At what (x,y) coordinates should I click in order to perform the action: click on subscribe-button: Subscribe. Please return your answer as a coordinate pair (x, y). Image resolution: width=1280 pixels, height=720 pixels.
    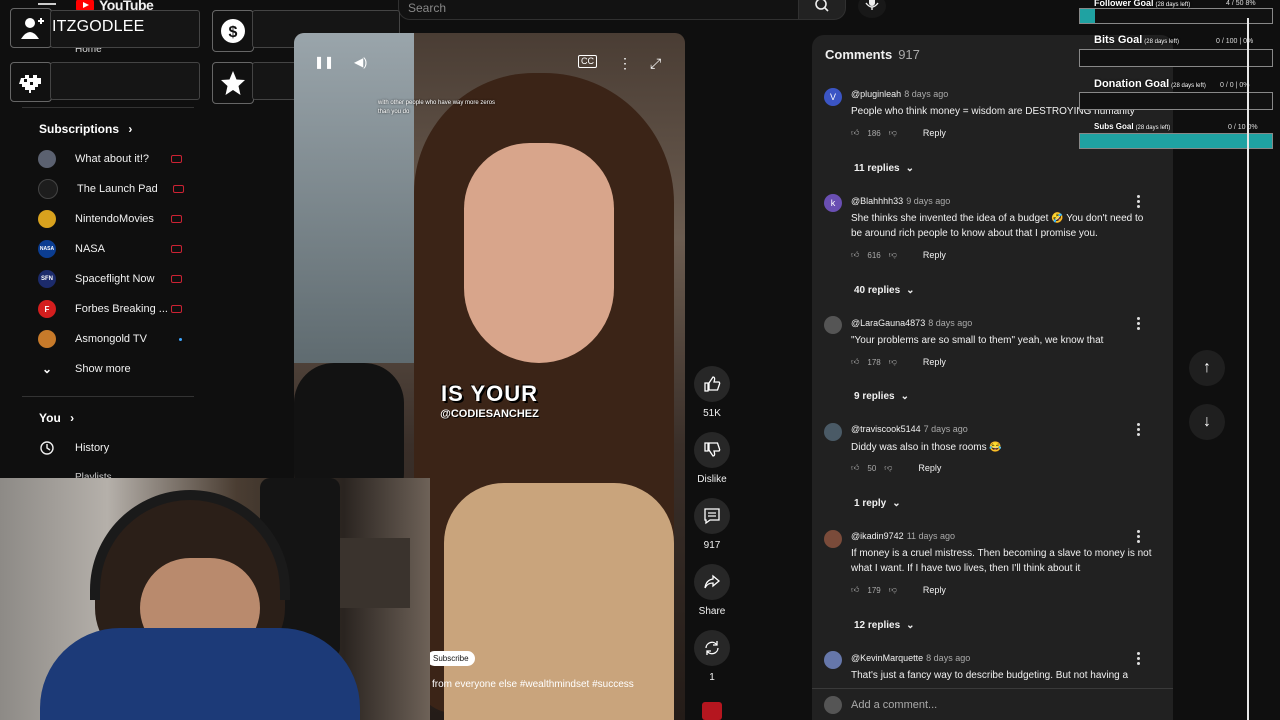
    Looking at the image, I should click on (451, 658).